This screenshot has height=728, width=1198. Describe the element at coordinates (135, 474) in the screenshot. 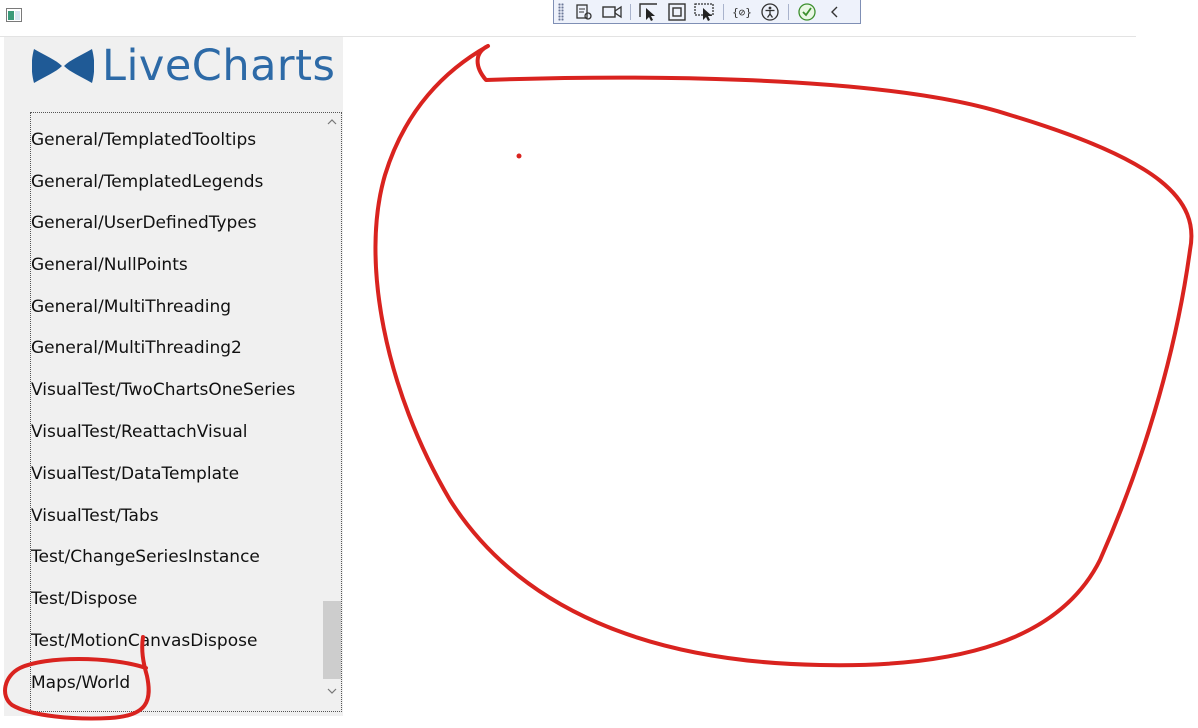

I see `list-item: VisualTest/DataTemplate` at that location.